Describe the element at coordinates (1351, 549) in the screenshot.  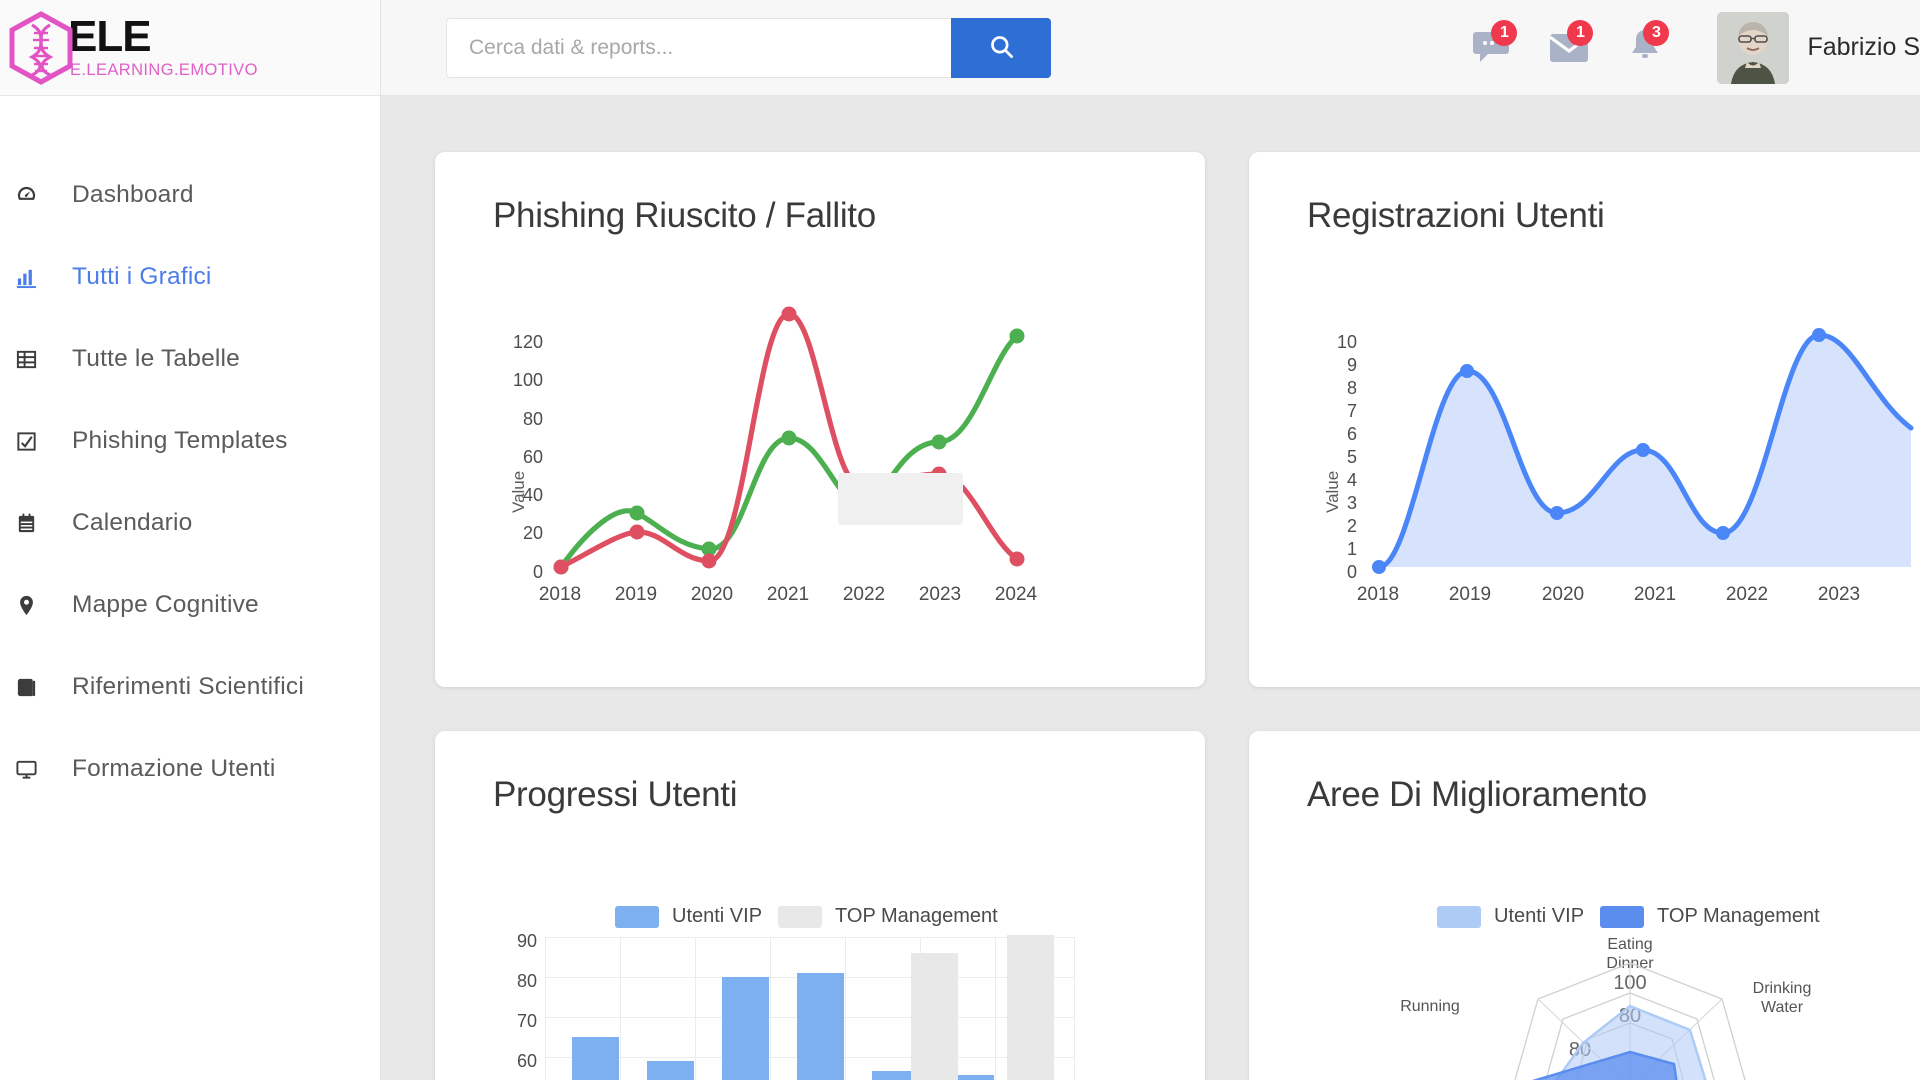
I see `y-tick: 1` at that location.